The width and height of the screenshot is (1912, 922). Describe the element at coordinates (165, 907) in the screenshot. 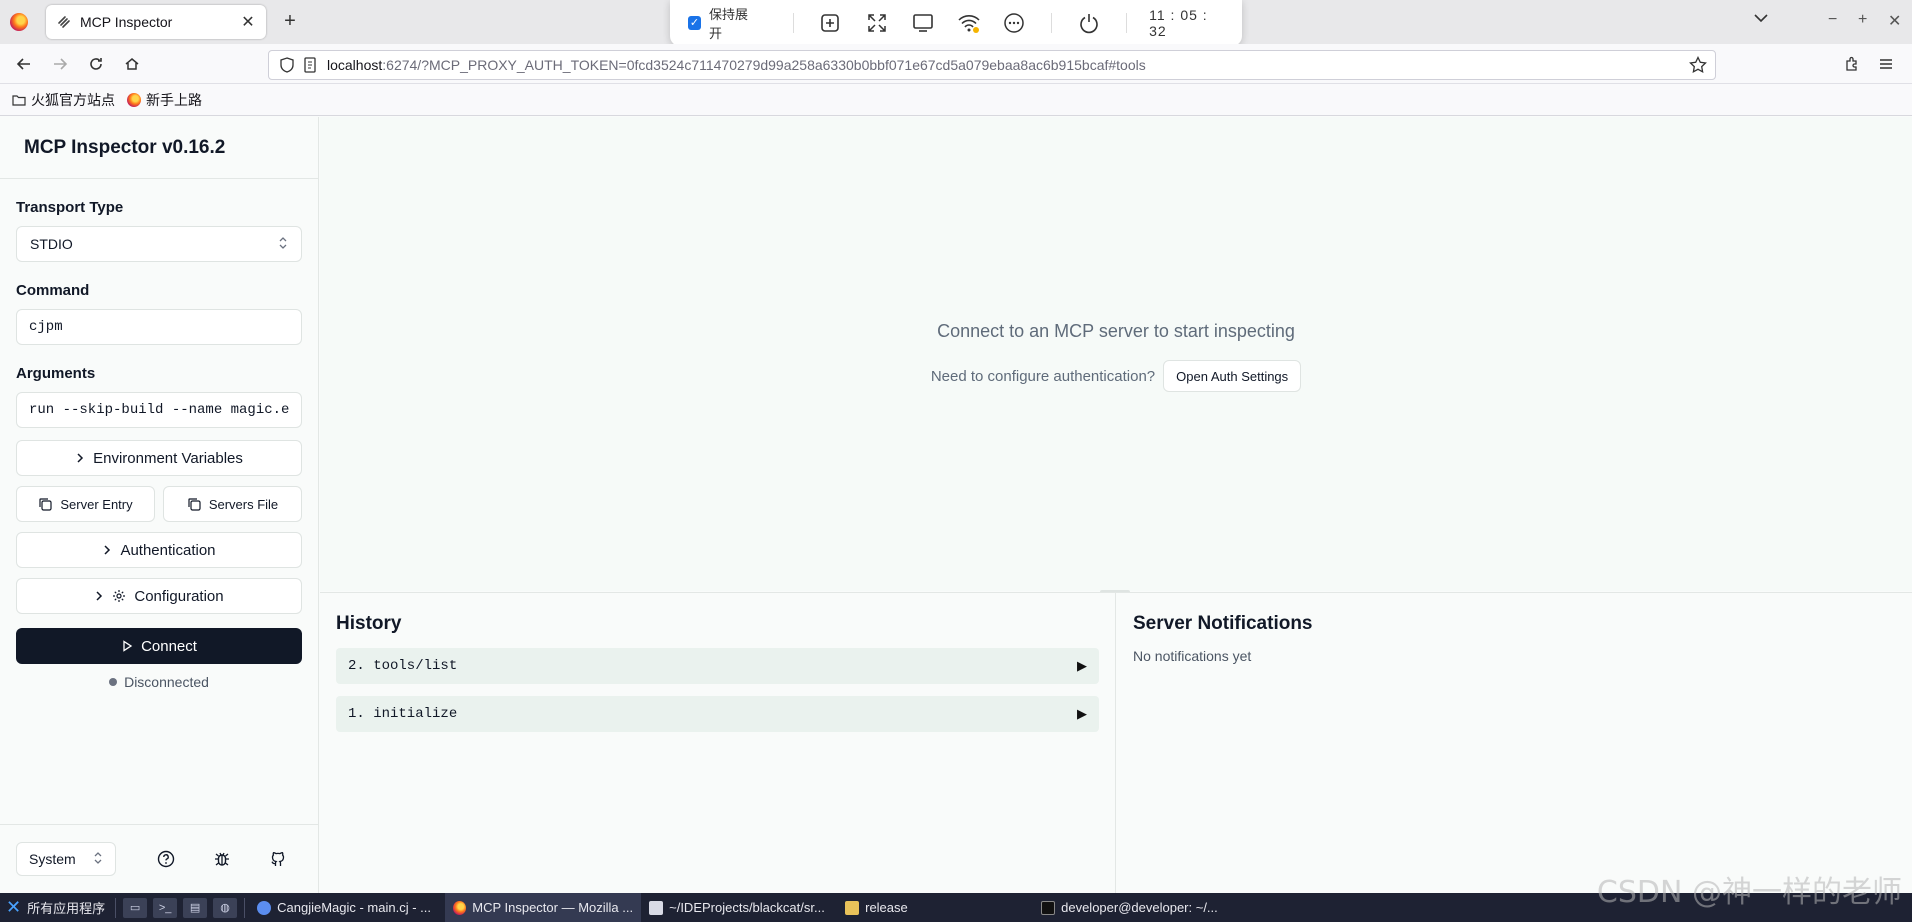

I see `terminal-launcher-icon: >_` at that location.